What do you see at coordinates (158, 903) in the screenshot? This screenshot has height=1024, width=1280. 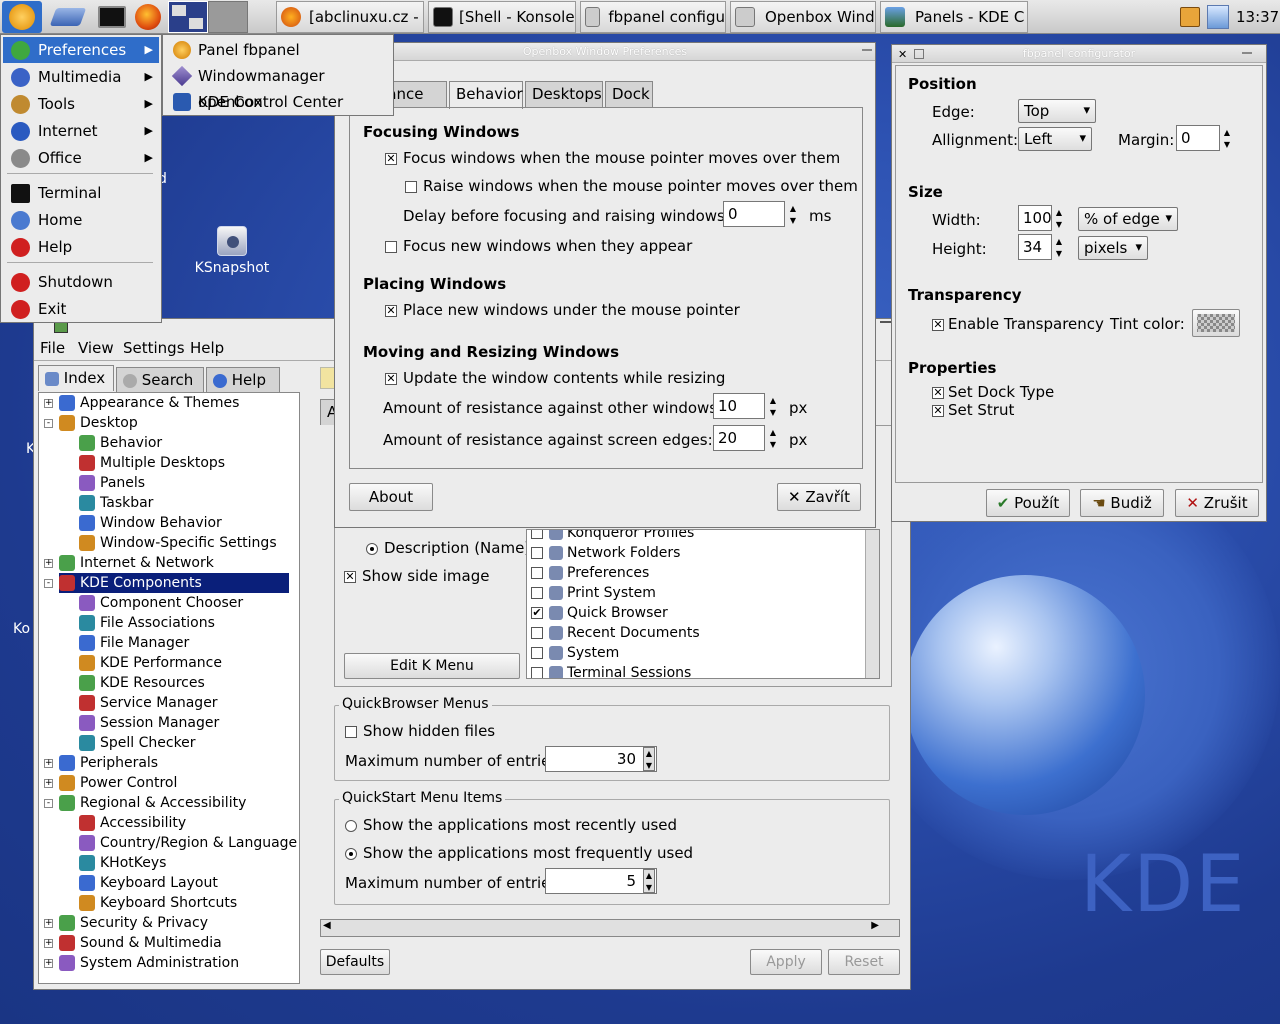 I see `tree-item: Keyboard Shortcuts` at bounding box center [158, 903].